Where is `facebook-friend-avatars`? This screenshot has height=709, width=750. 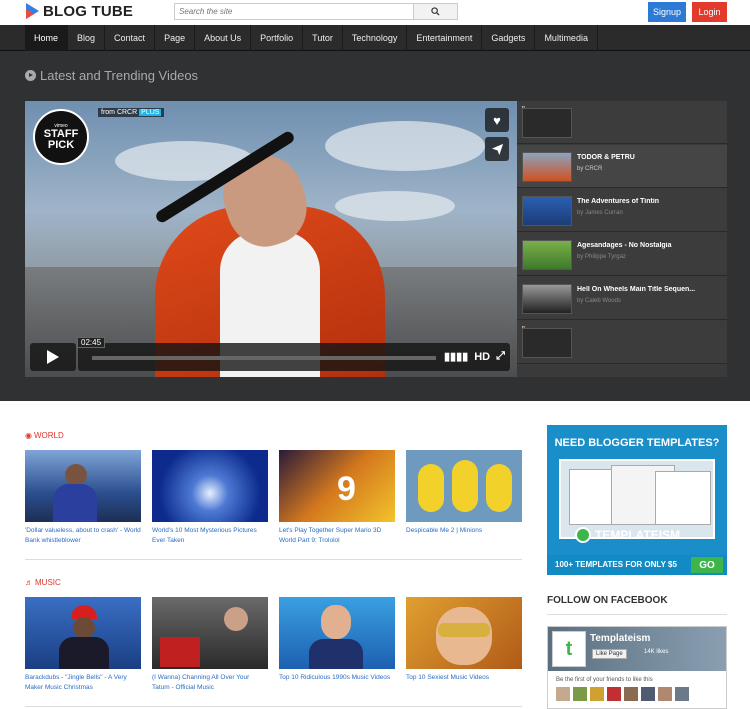
facebook-friend-avatars is located at coordinates (622, 694).